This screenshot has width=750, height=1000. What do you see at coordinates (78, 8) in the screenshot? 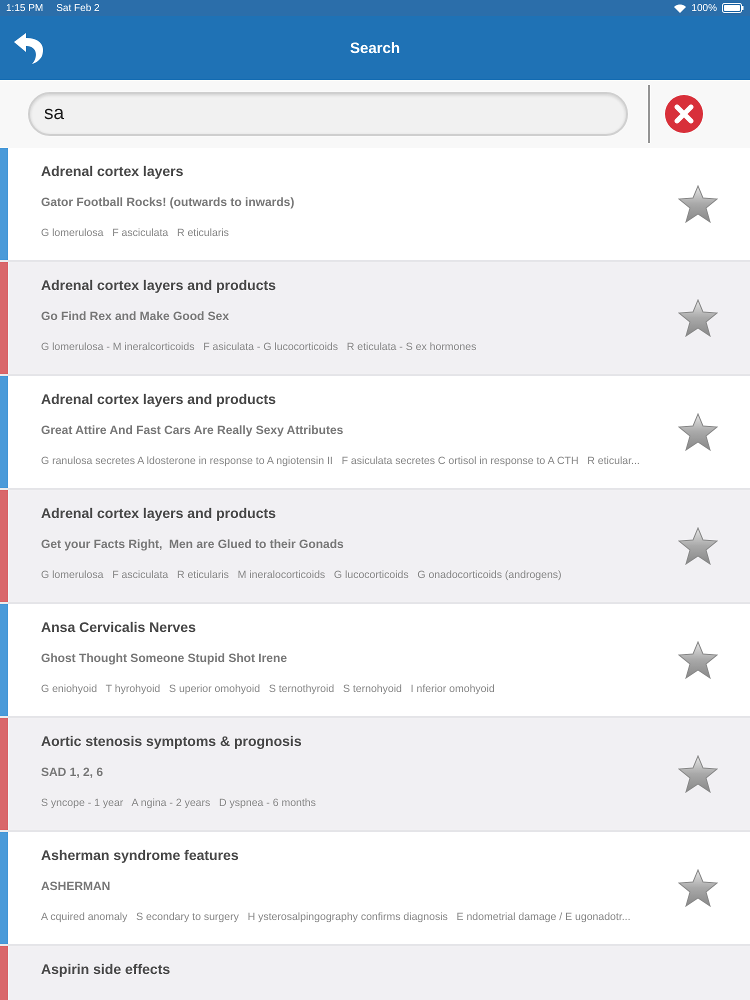
I see `status-date: Sat Feb 2` at bounding box center [78, 8].